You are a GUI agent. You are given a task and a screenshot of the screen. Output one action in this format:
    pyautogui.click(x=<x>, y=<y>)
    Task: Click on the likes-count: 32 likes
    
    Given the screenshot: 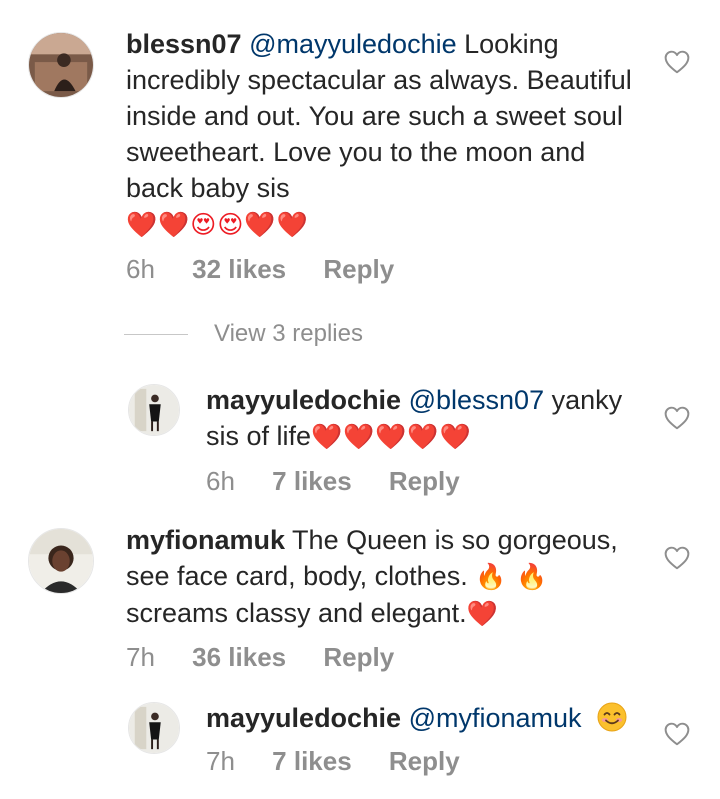 What is the action you would take?
    pyautogui.click(x=239, y=269)
    